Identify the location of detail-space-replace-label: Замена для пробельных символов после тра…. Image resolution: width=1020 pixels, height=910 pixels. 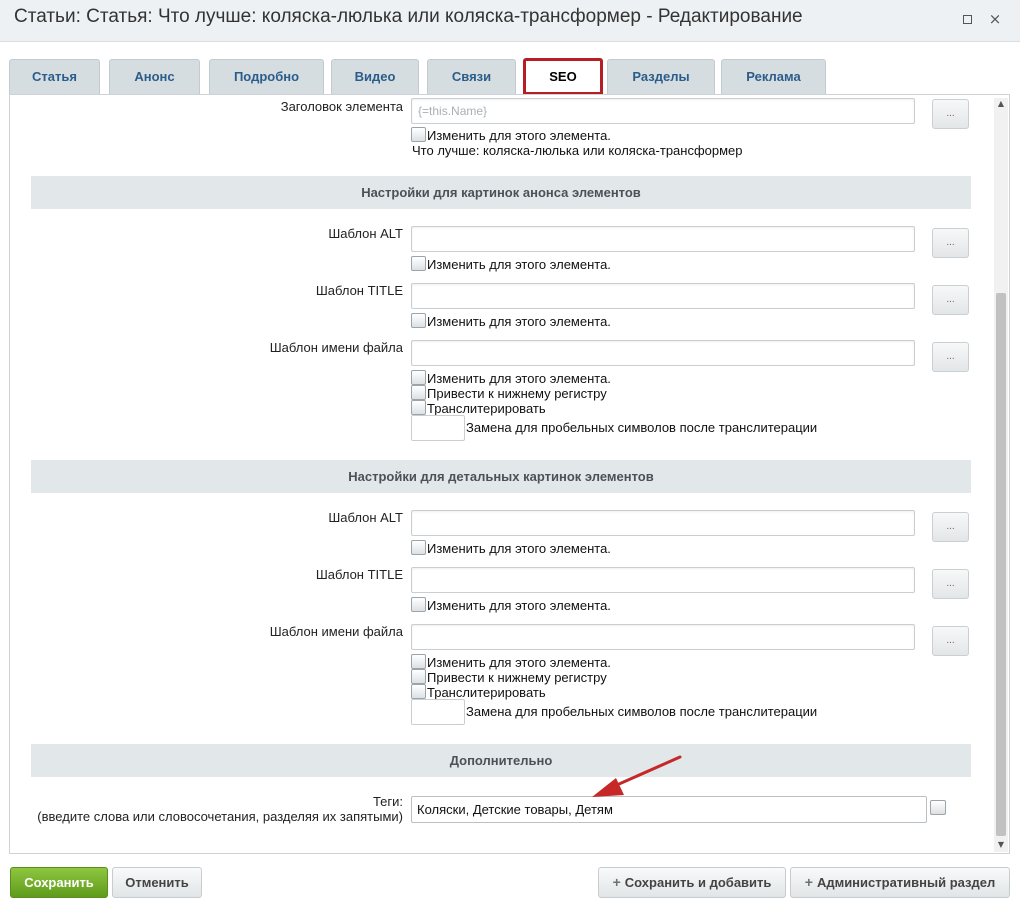
(642, 711).